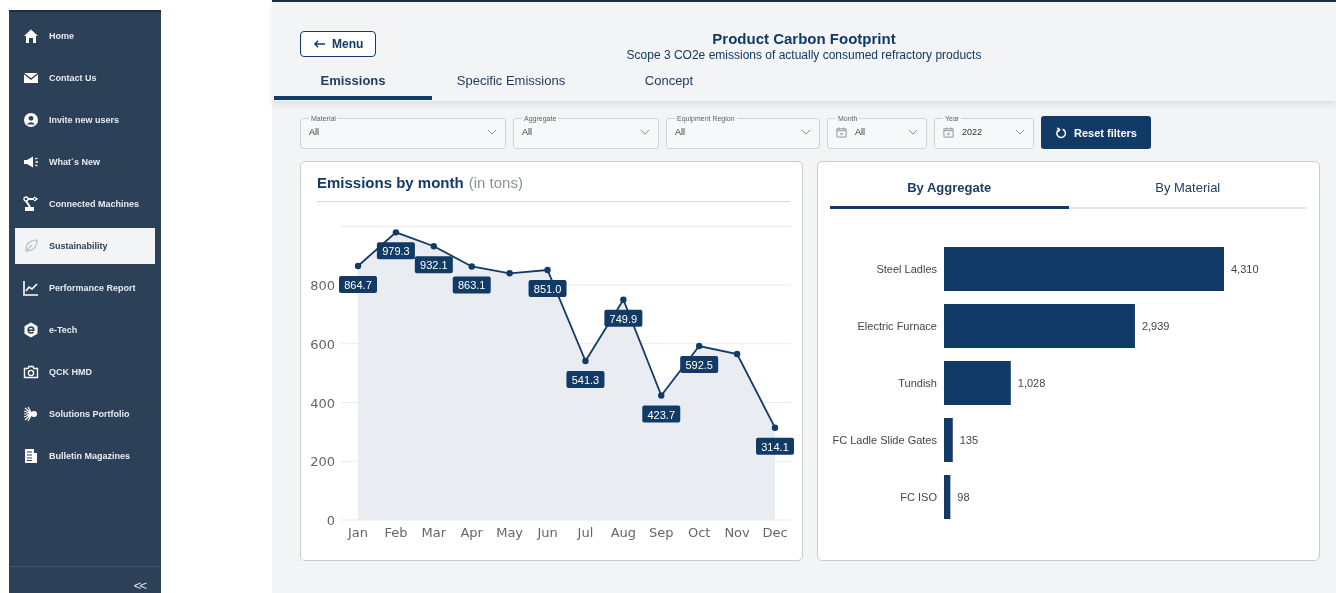 Image resolution: width=1336 pixels, height=593 pixels. What do you see at coordinates (330, 520) in the screenshot?
I see `axis-tick-label: 0` at bounding box center [330, 520].